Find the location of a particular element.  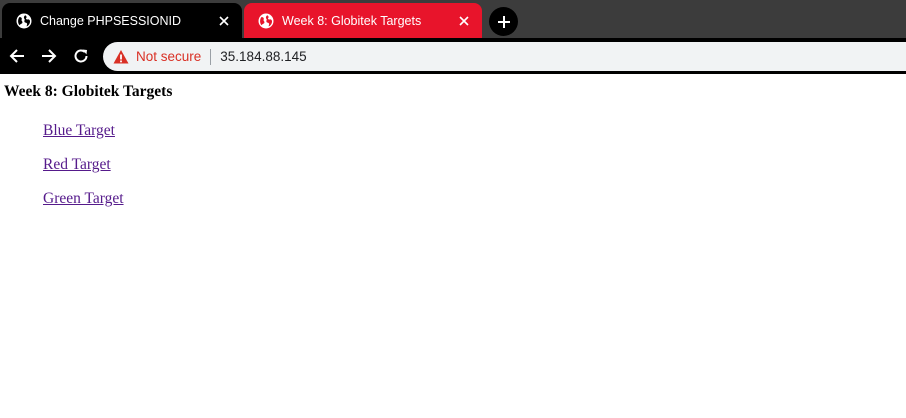

new-tab-button is located at coordinates (503, 21).